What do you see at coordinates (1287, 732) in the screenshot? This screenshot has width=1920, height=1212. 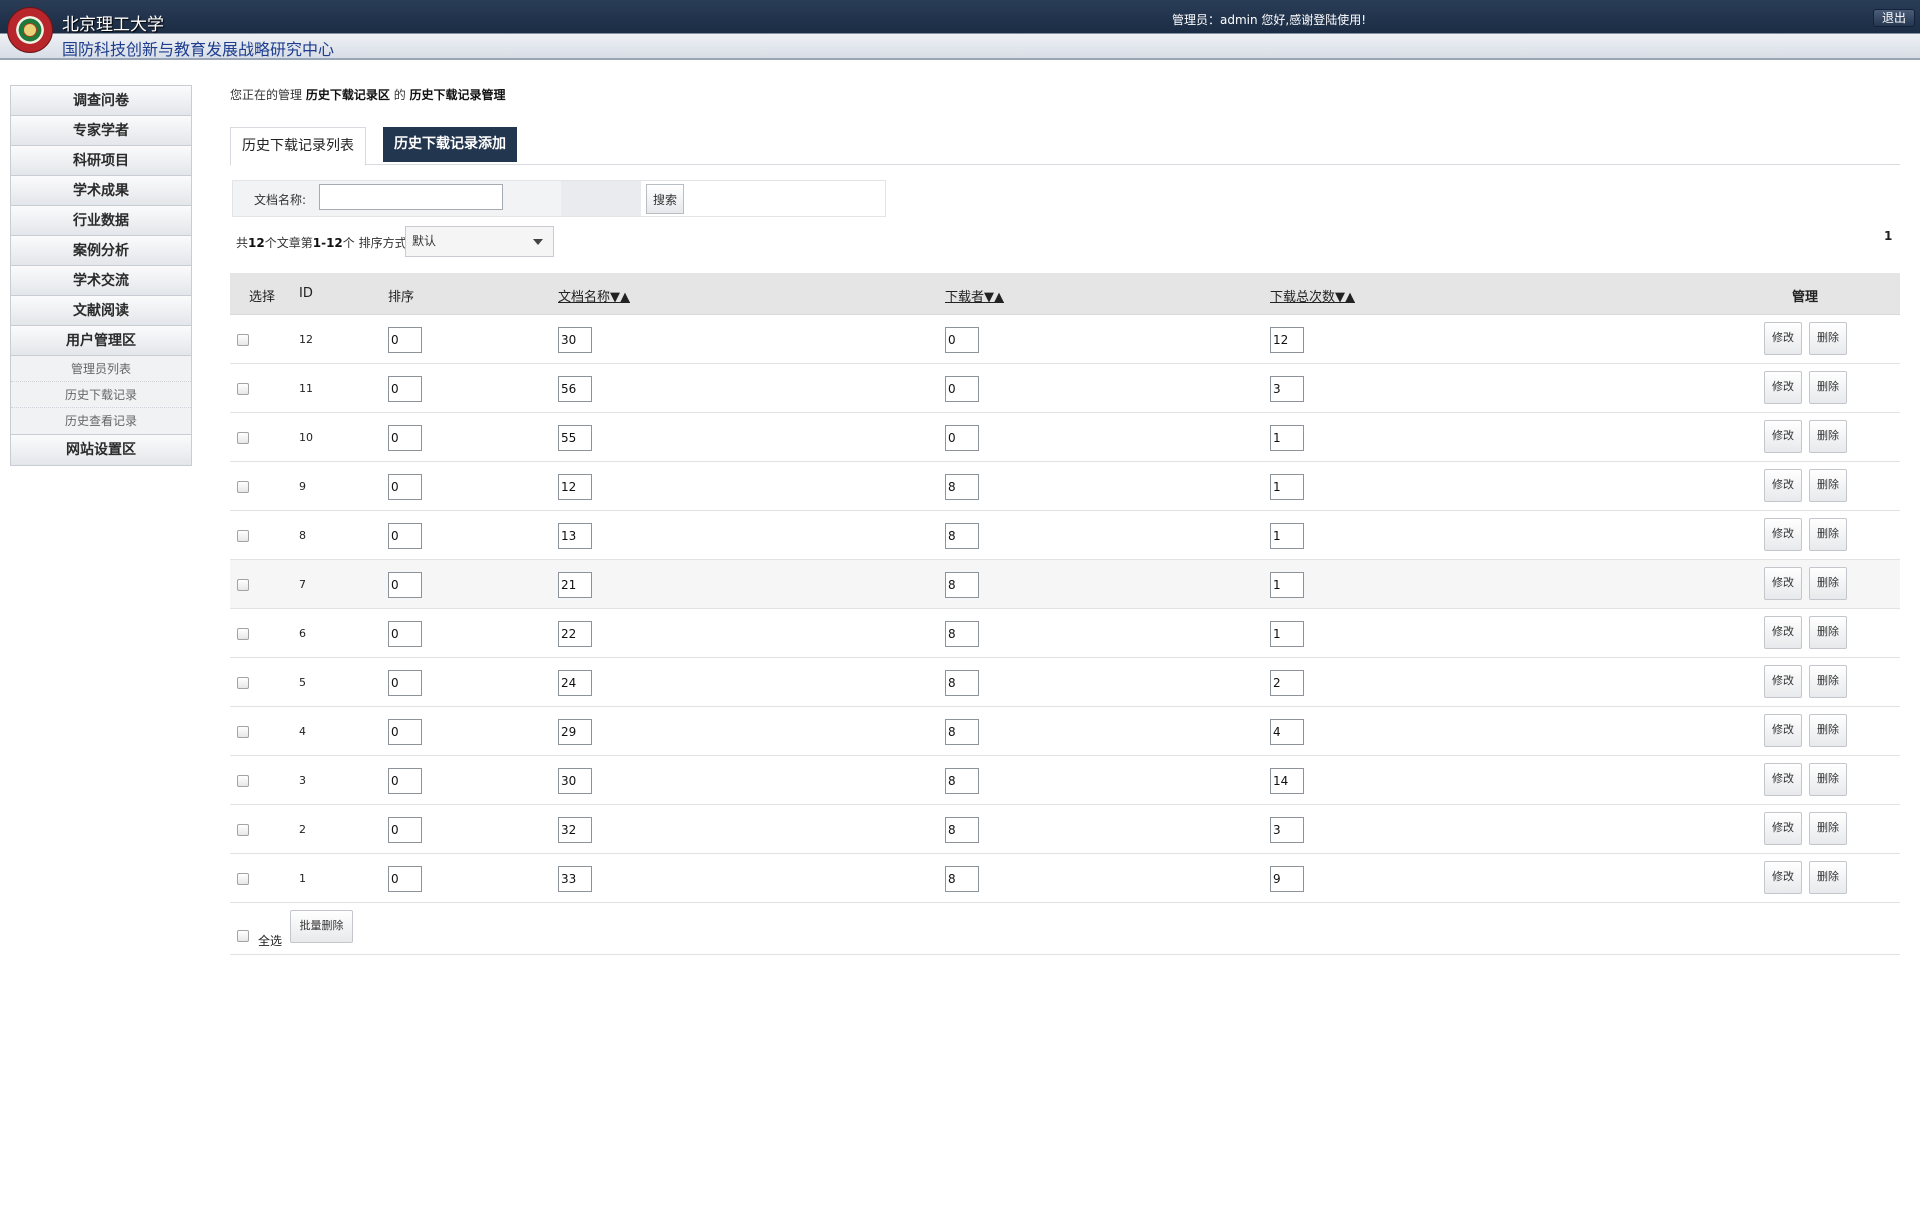 I see `download-count-input: 4` at bounding box center [1287, 732].